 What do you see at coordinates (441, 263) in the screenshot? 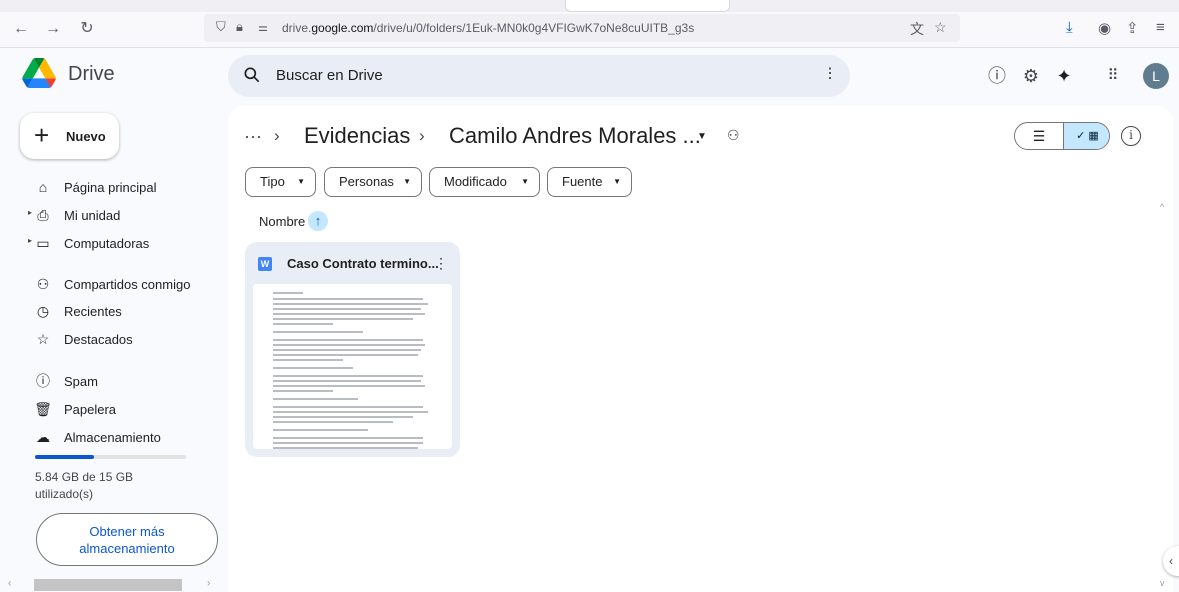
I see `more-actions-icon: ⋮` at bounding box center [441, 263].